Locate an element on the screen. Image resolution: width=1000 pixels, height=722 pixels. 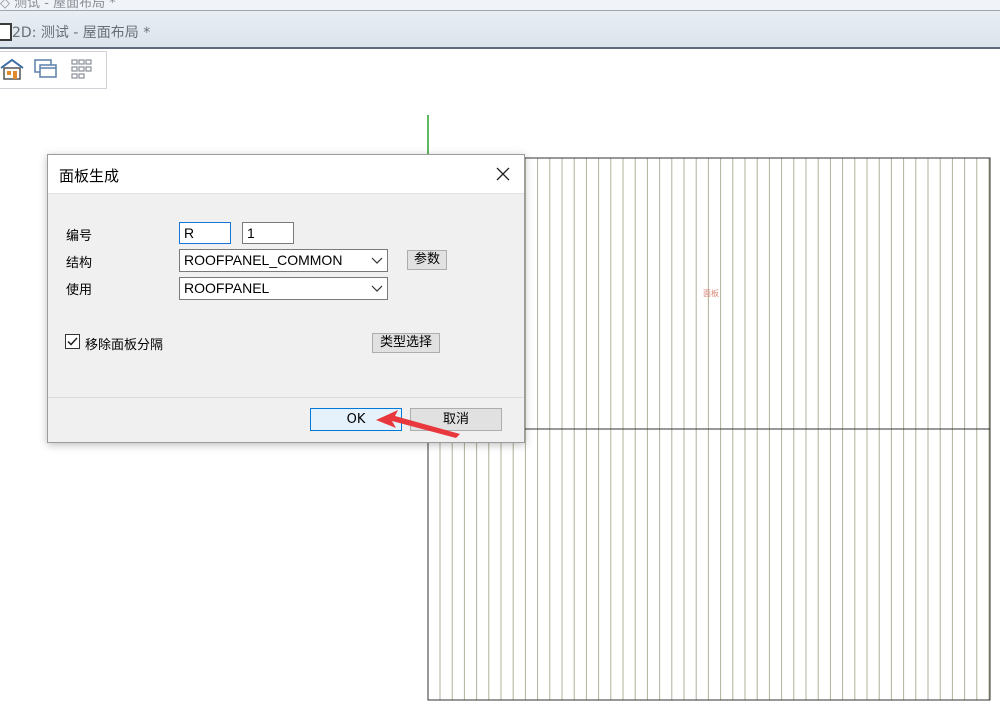
type-select-button: 类型选择 is located at coordinates (406, 343).